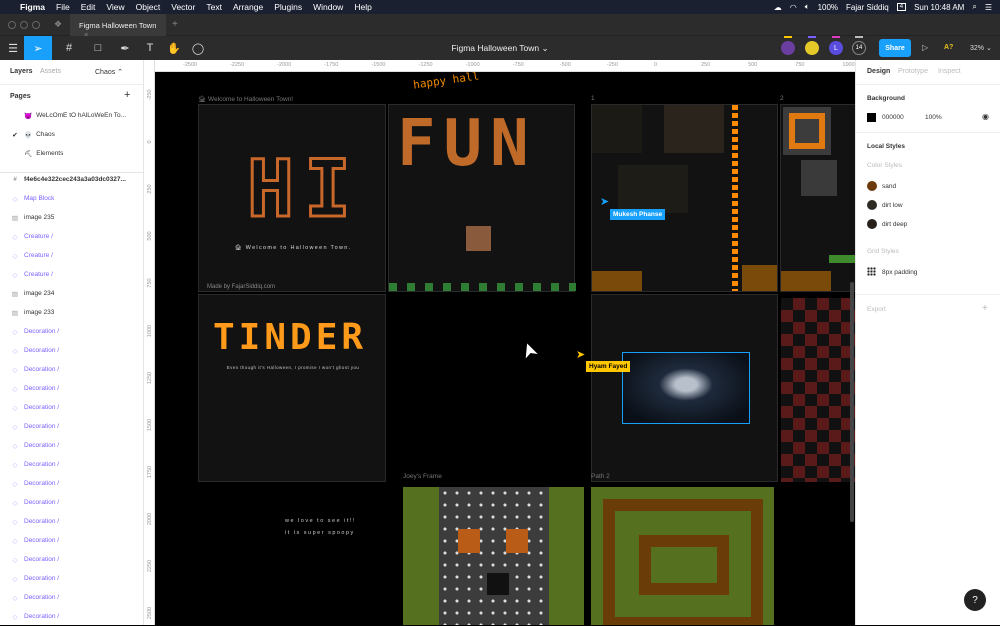 This screenshot has height=626, width=1000. What do you see at coordinates (445, 82) in the screenshot?
I see `happy-halloween-text: happy hall` at bounding box center [445, 82].